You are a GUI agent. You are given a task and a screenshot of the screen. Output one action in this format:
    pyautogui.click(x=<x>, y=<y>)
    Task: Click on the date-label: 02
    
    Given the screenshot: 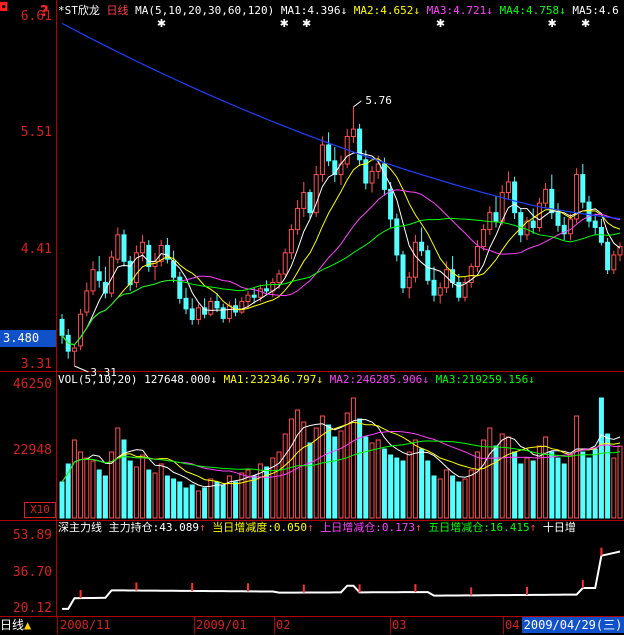 What is the action you would take?
    pyautogui.click(x=283, y=625)
    